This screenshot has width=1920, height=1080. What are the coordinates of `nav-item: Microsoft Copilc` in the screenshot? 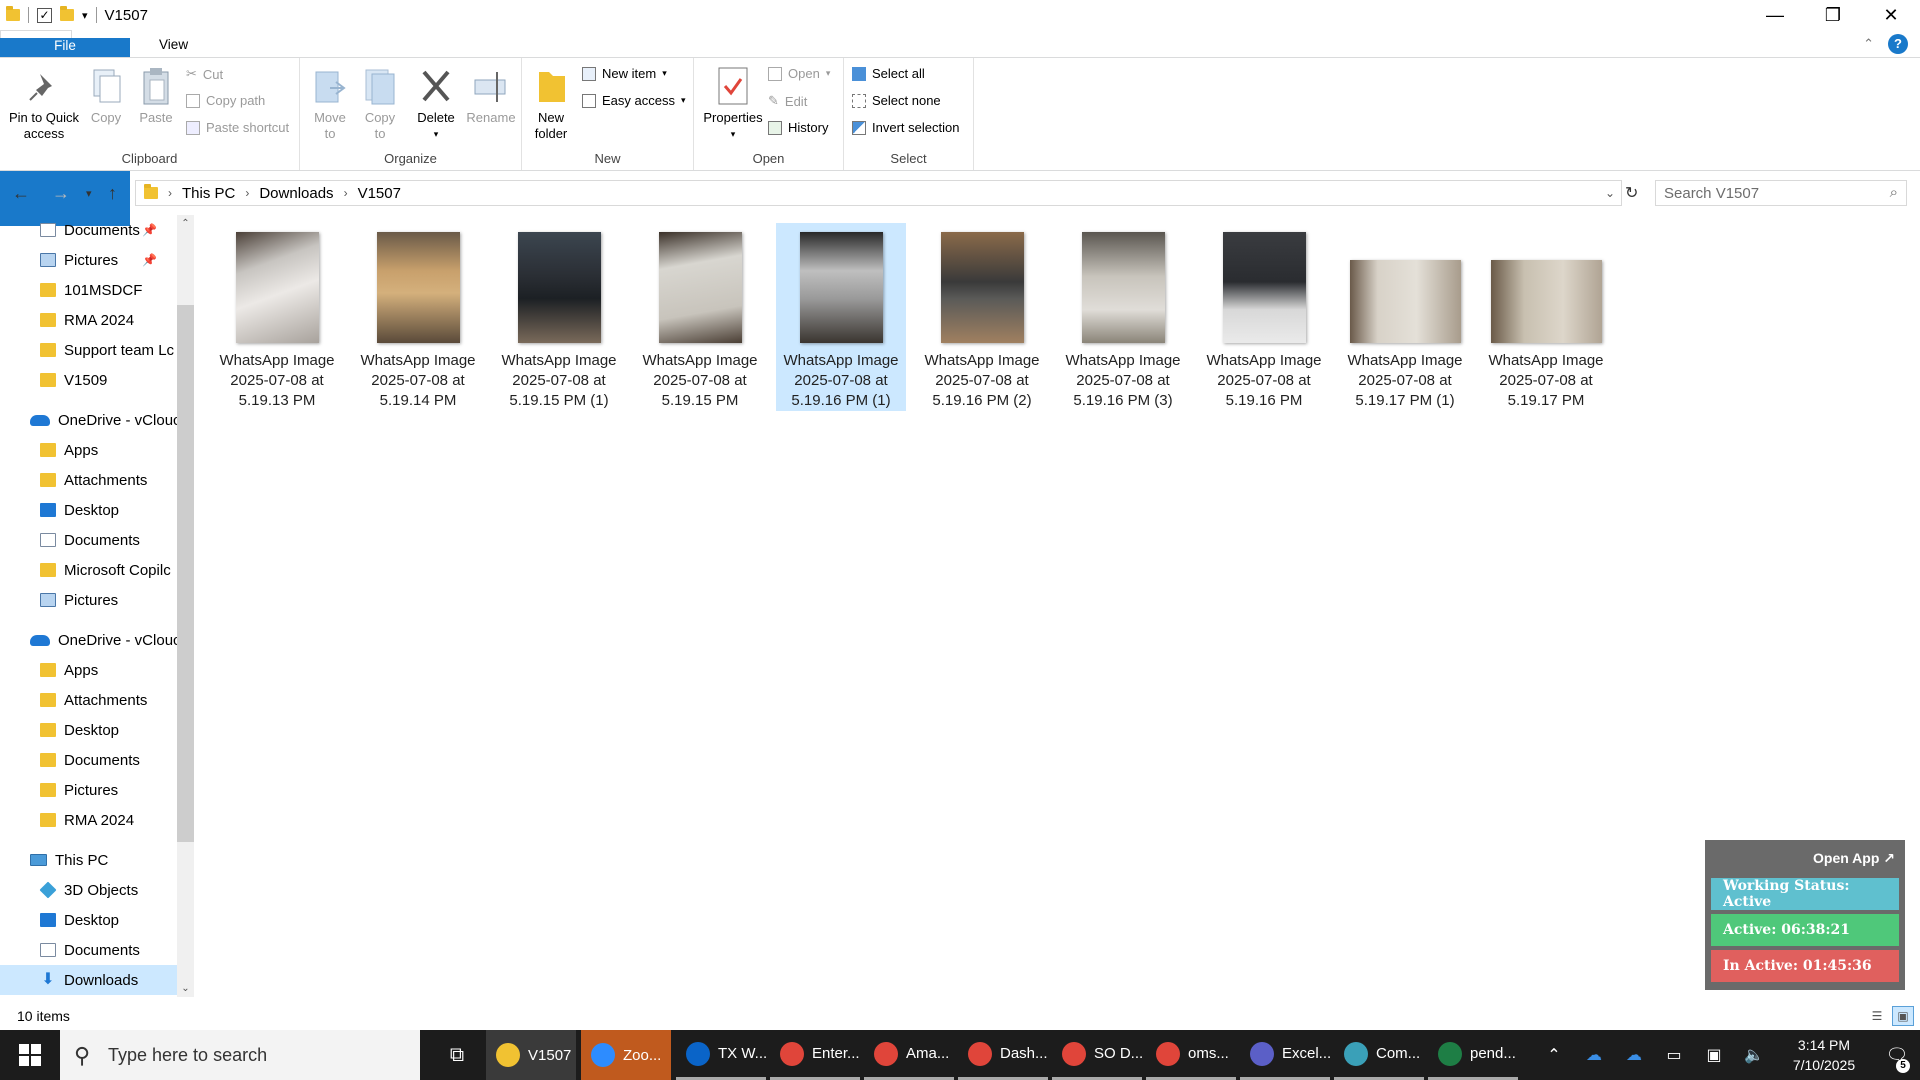 It's located at (88, 570).